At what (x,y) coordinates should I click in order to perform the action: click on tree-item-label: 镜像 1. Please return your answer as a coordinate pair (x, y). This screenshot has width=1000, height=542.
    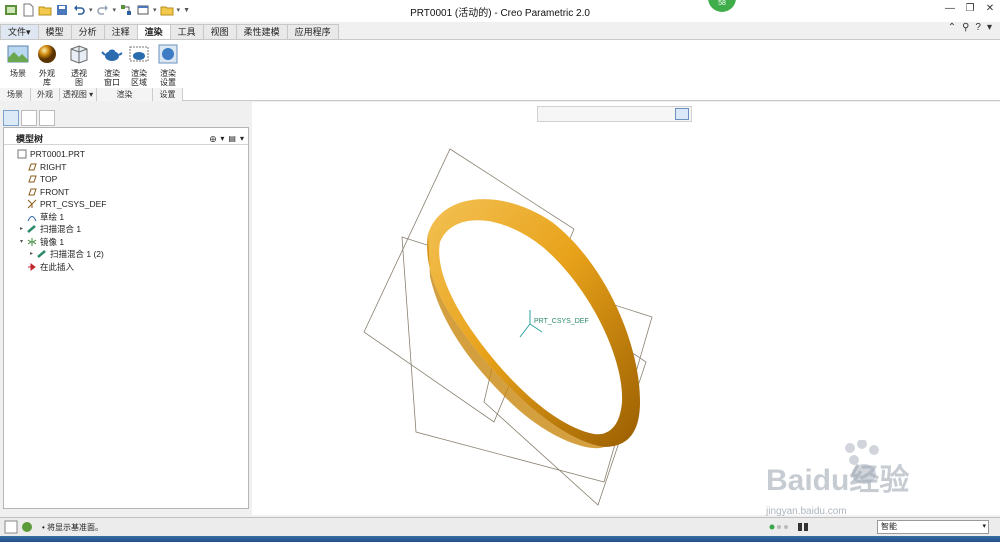
    Looking at the image, I should click on (52, 241).